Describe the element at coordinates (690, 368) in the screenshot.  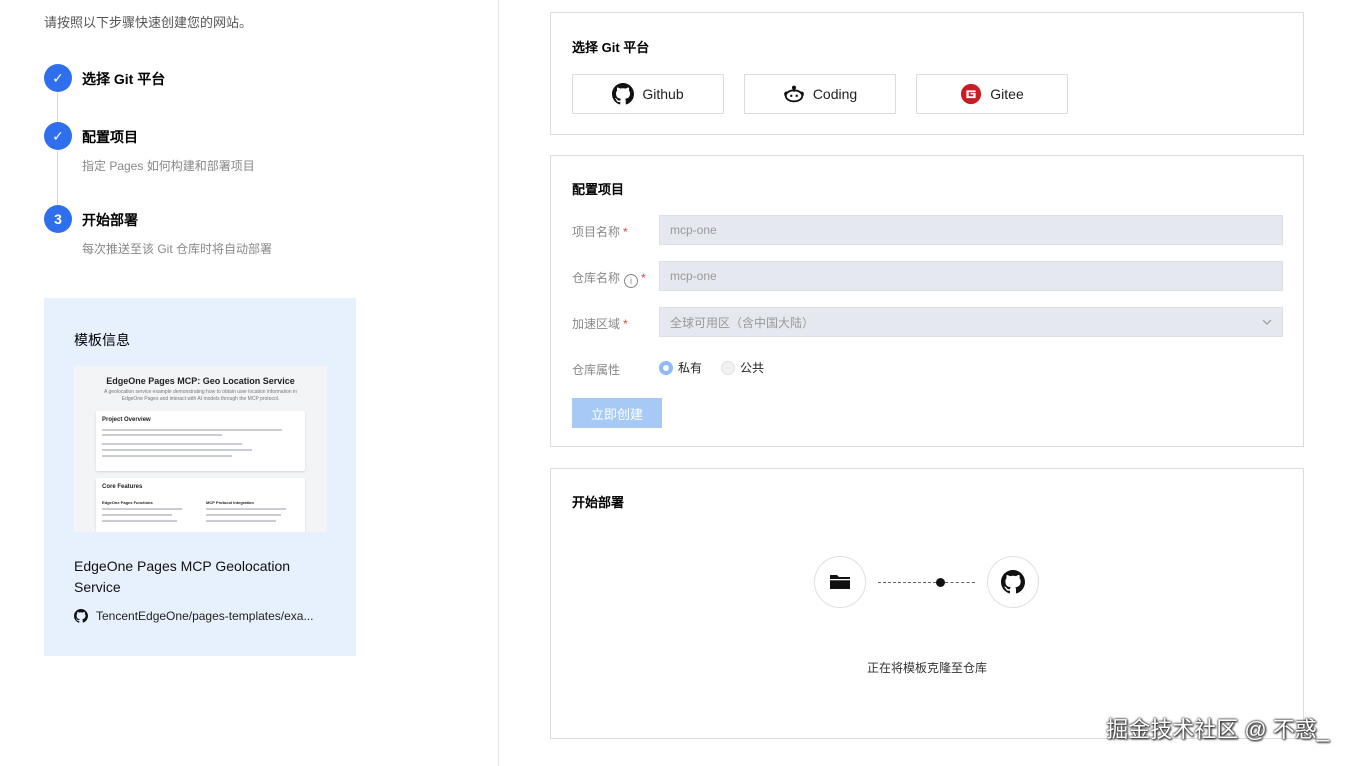
I see `radio-private-label: 私有` at that location.